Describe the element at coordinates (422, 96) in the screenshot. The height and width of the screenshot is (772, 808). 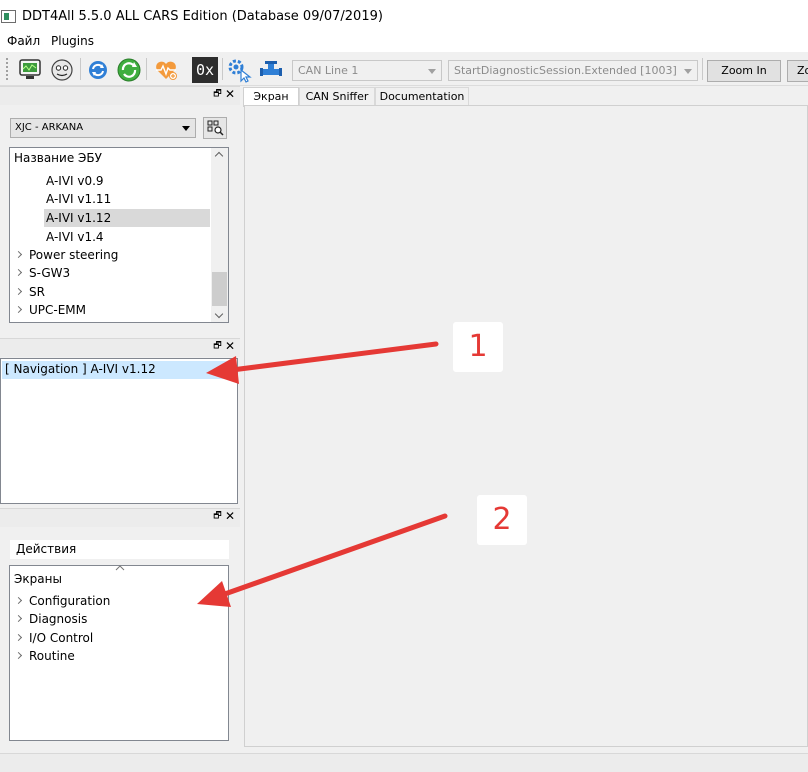
I see `tab-documentation: Documentation` at that location.